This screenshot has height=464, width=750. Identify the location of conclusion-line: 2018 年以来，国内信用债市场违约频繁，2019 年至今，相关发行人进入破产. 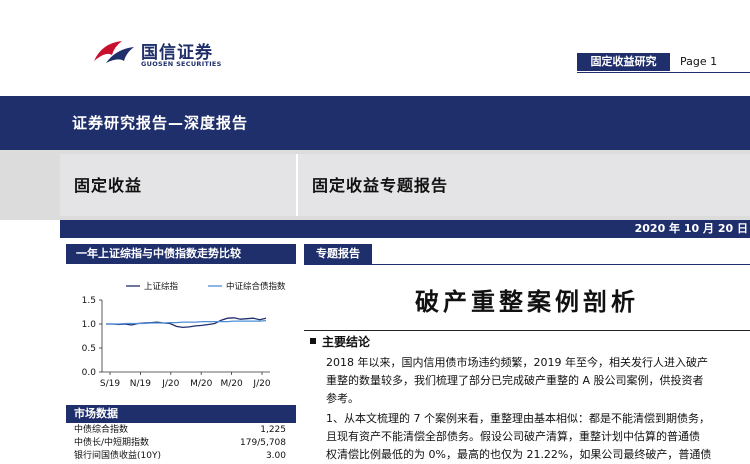
(517, 362).